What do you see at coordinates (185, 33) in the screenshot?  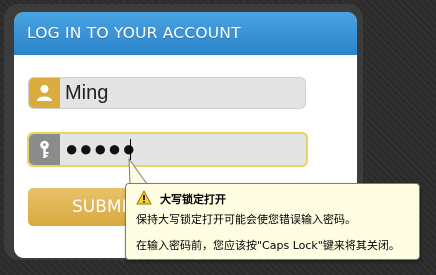 I see `card-title: LOG IN TO YOUR ACCOUNT` at bounding box center [185, 33].